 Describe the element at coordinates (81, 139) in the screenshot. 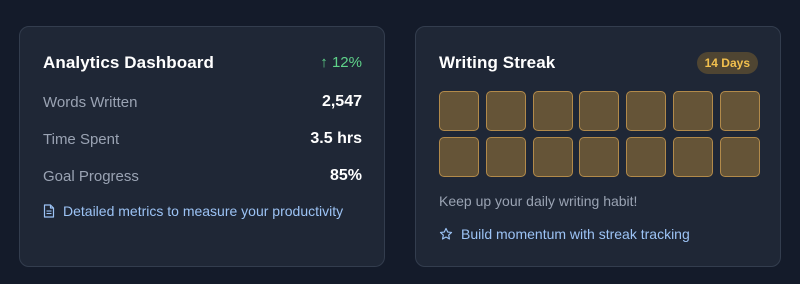

I see `metric-label: Time Spent` at that location.